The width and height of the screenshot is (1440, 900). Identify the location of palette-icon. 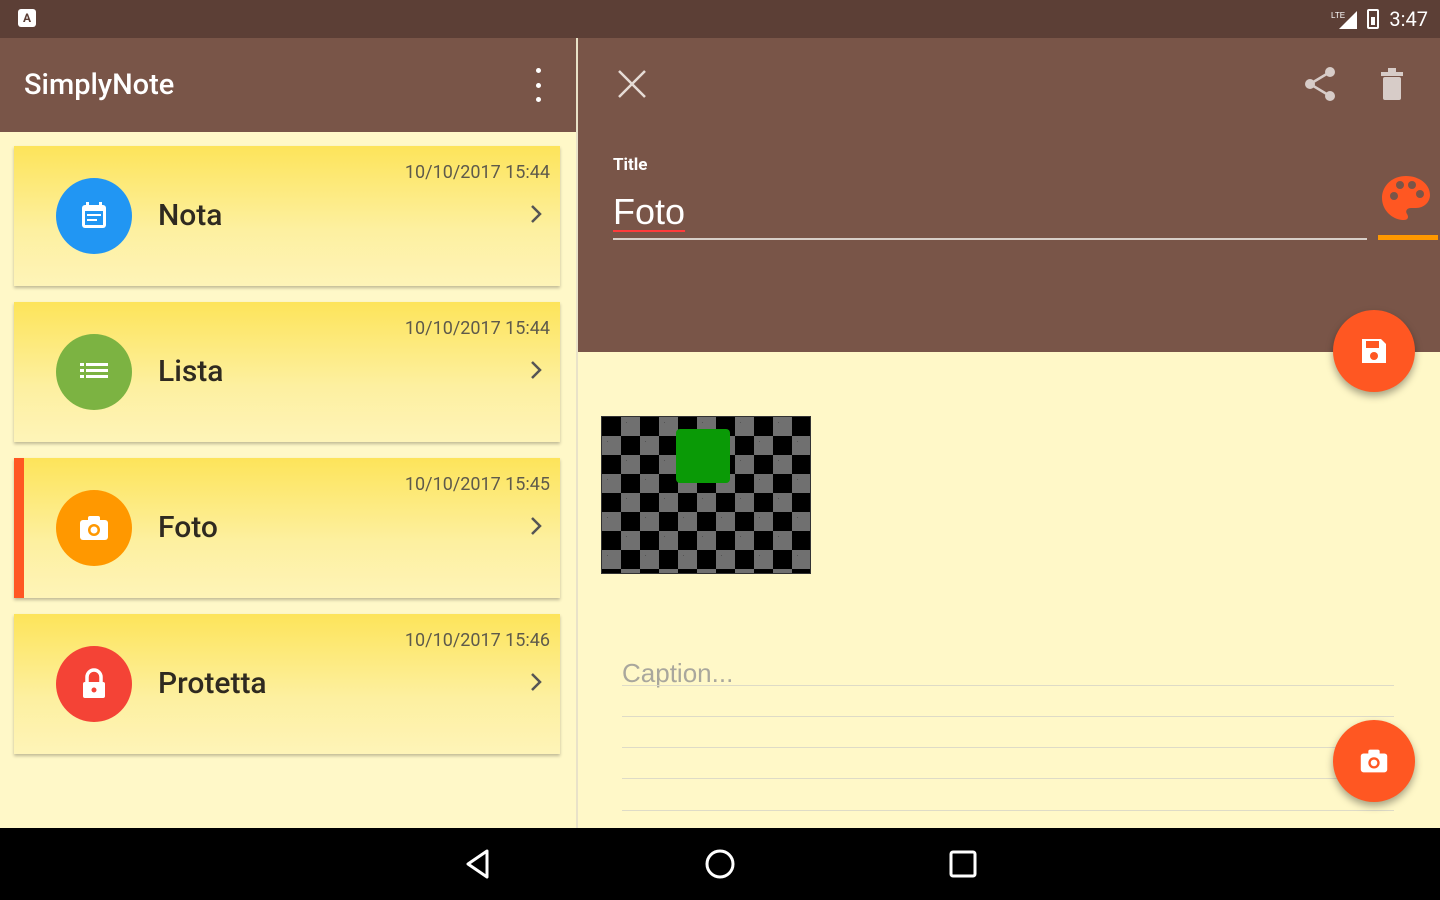
(1406, 198).